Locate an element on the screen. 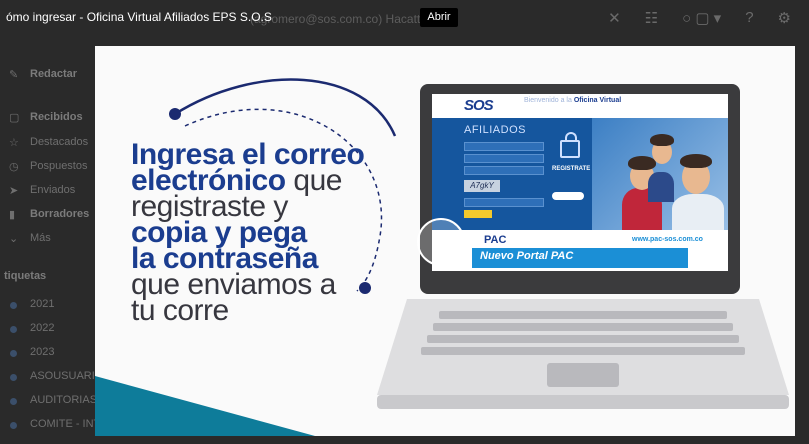  compose-button: Redactar is located at coordinates (53, 74).